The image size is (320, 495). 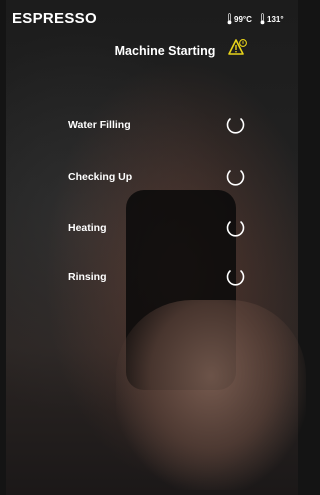 I want to click on step-label: Checking Up, so click(x=100, y=177).